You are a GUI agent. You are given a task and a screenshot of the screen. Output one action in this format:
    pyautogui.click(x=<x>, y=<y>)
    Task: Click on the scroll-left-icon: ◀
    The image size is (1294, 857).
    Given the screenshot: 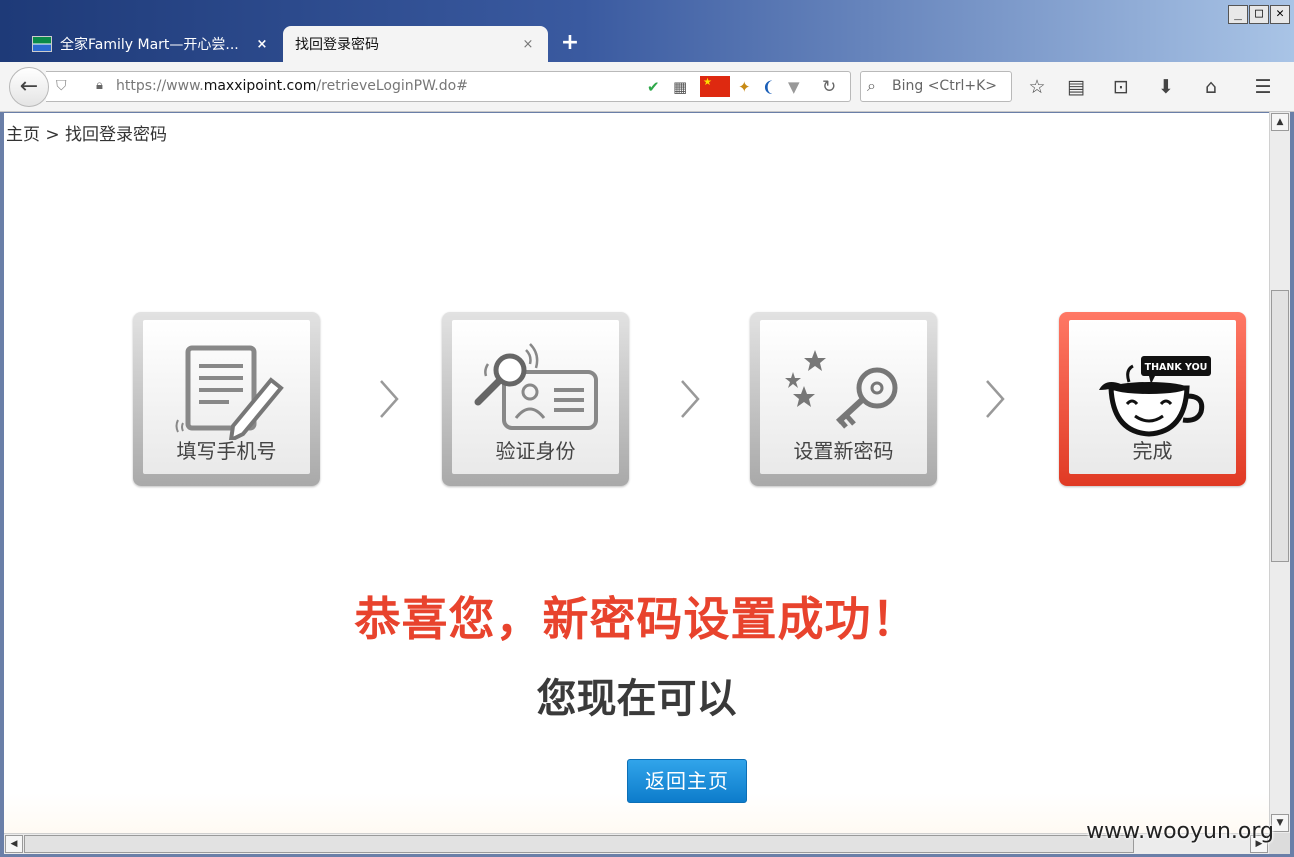 What is the action you would take?
    pyautogui.click(x=14, y=844)
    